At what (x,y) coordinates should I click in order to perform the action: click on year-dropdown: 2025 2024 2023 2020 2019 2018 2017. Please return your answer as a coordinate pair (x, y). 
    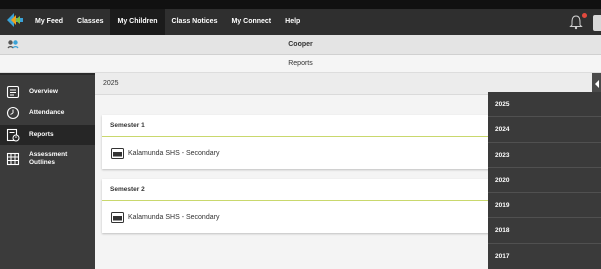
    Looking at the image, I should click on (544, 180).